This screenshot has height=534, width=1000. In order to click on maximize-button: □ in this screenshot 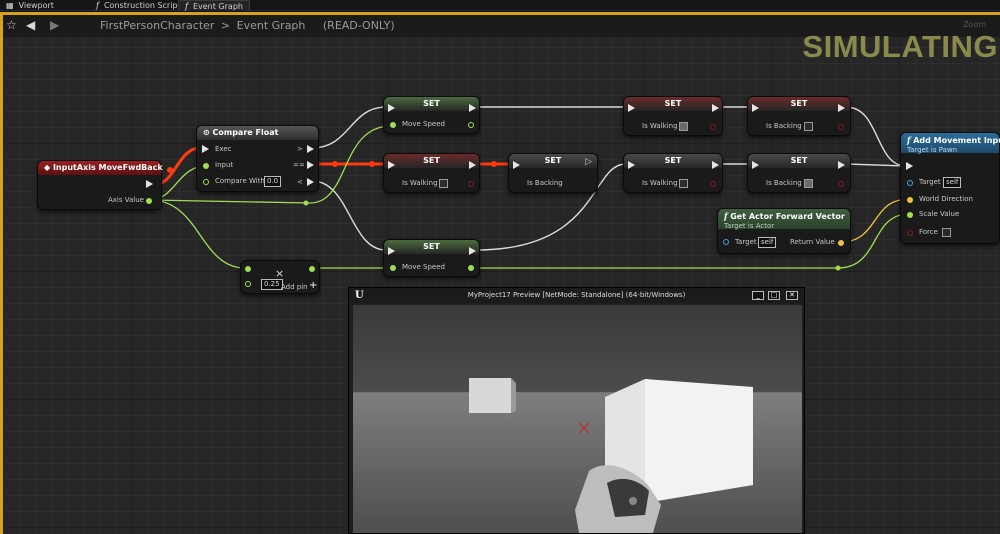, I will do `click(774, 295)`.